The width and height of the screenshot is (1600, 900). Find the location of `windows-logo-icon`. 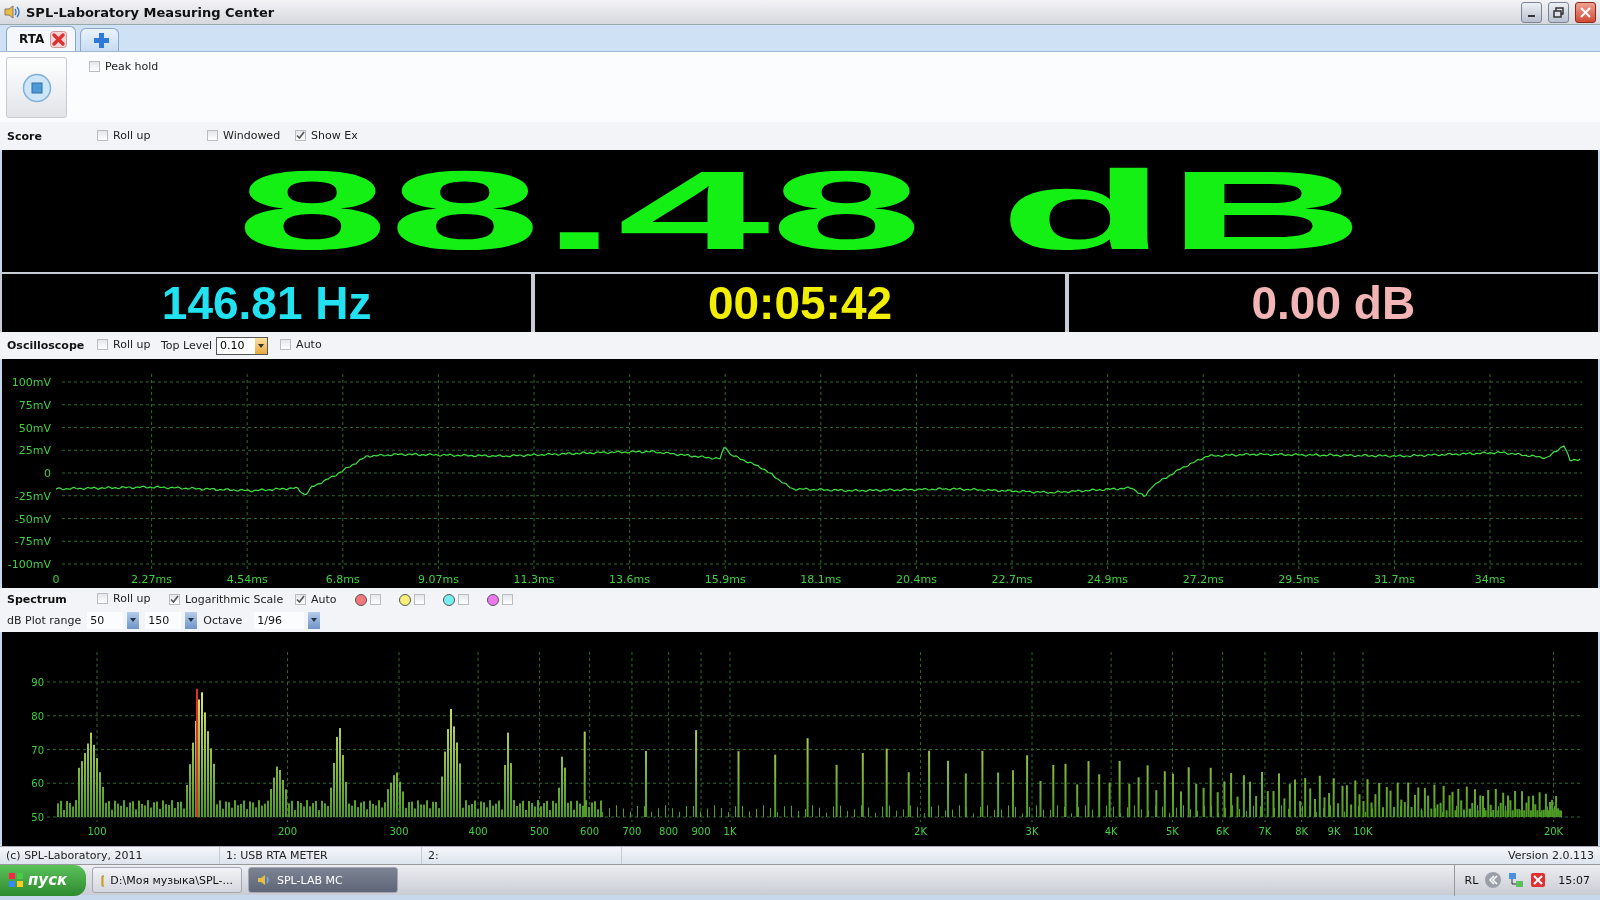

windows-logo-icon is located at coordinates (16, 880).